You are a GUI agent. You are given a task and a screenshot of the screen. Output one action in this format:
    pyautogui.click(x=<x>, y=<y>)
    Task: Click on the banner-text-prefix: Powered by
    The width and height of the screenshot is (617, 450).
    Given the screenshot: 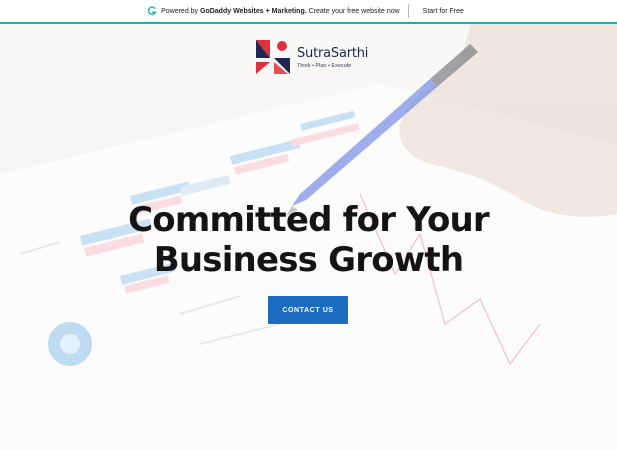 What is the action you would take?
    pyautogui.click(x=180, y=11)
    